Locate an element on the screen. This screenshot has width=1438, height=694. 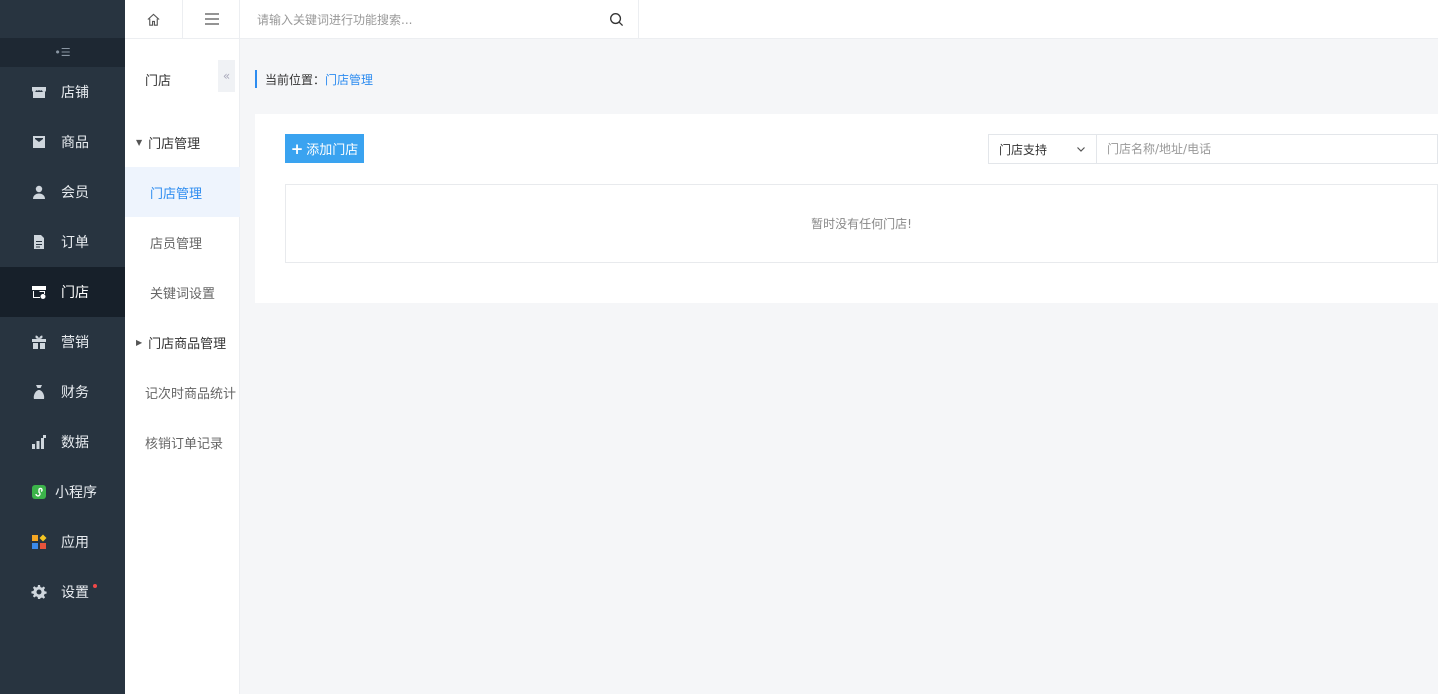
gift-icon is located at coordinates (39, 342).